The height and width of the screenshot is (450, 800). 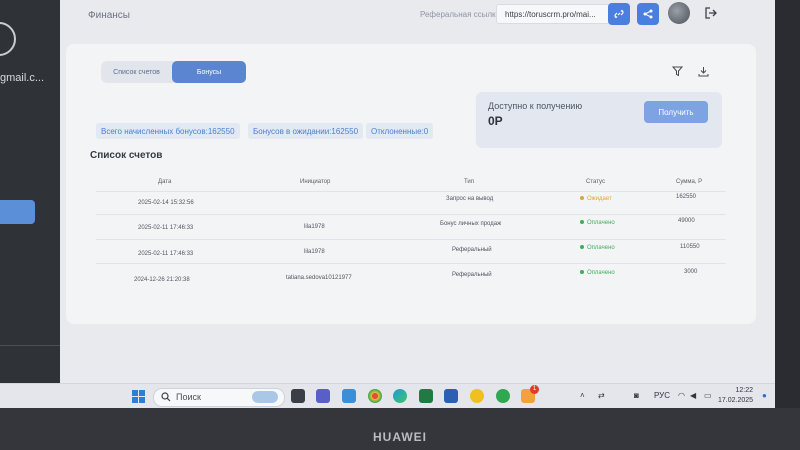 What do you see at coordinates (764, 395) in the screenshot?
I see `notifications-bell-icon: ●` at bounding box center [764, 395].